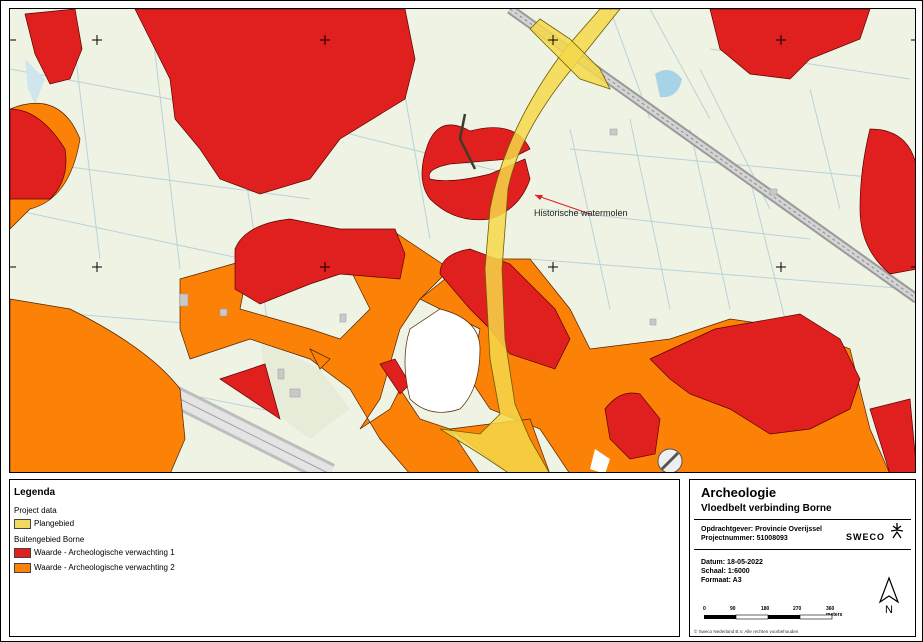 The image size is (923, 642). What do you see at coordinates (721, 580) in the screenshot?
I see `format-text: Formaat: A3` at bounding box center [721, 580].